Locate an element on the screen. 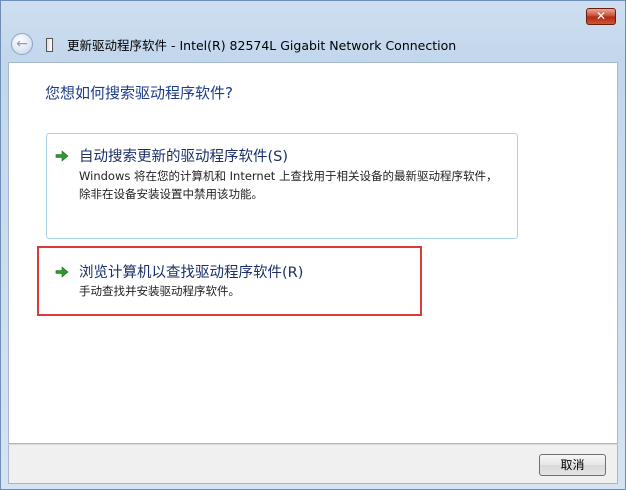  device-icon is located at coordinates (49, 45).